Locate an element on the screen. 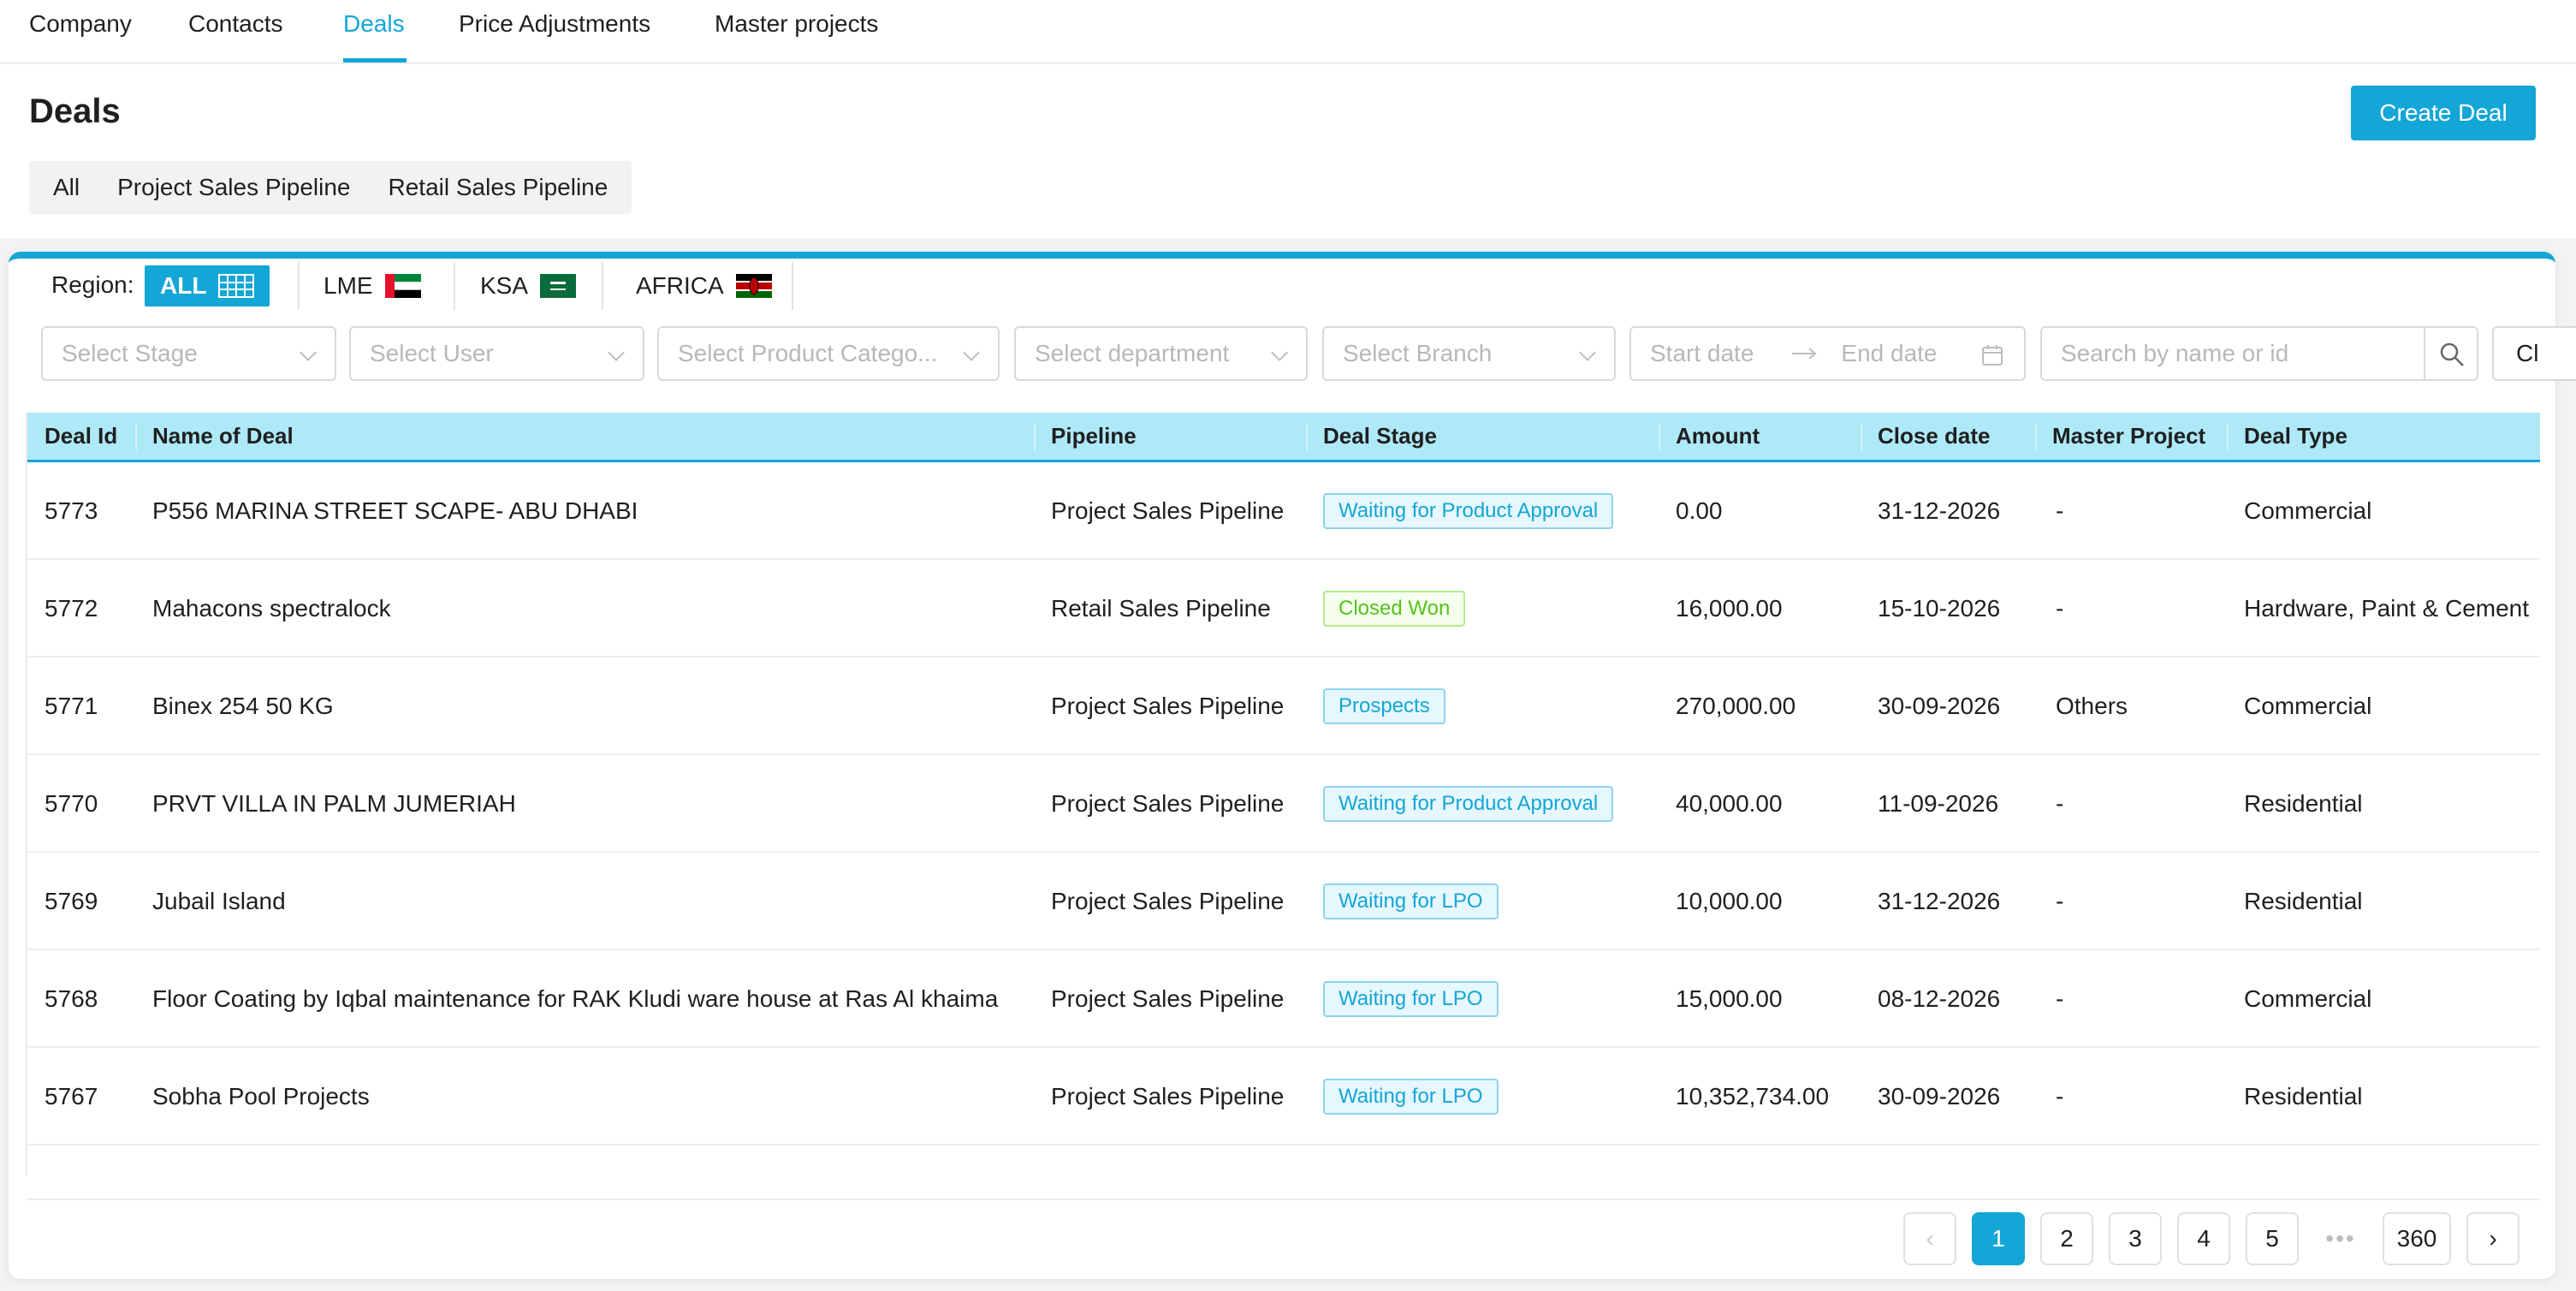  page-2-button: 2 is located at coordinates (2066, 1238).